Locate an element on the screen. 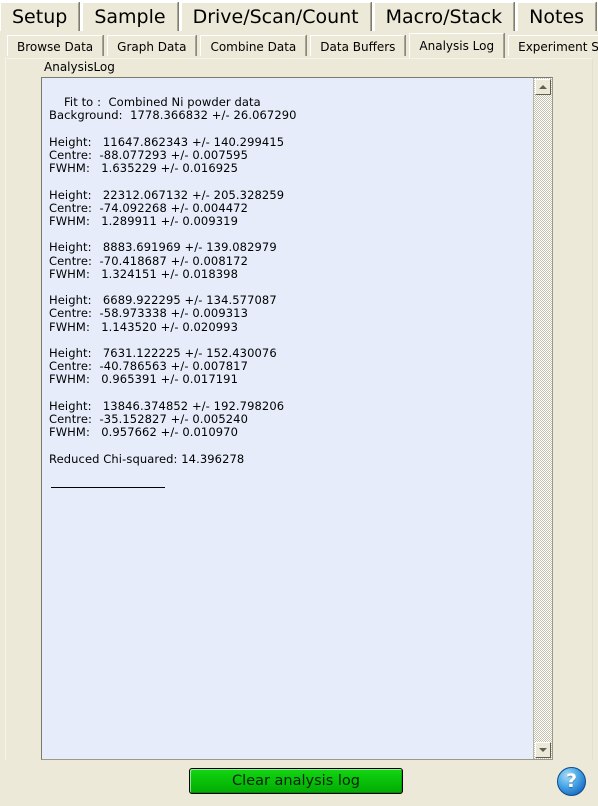  main-tab-setup-label: Setup is located at coordinates (40, 16).